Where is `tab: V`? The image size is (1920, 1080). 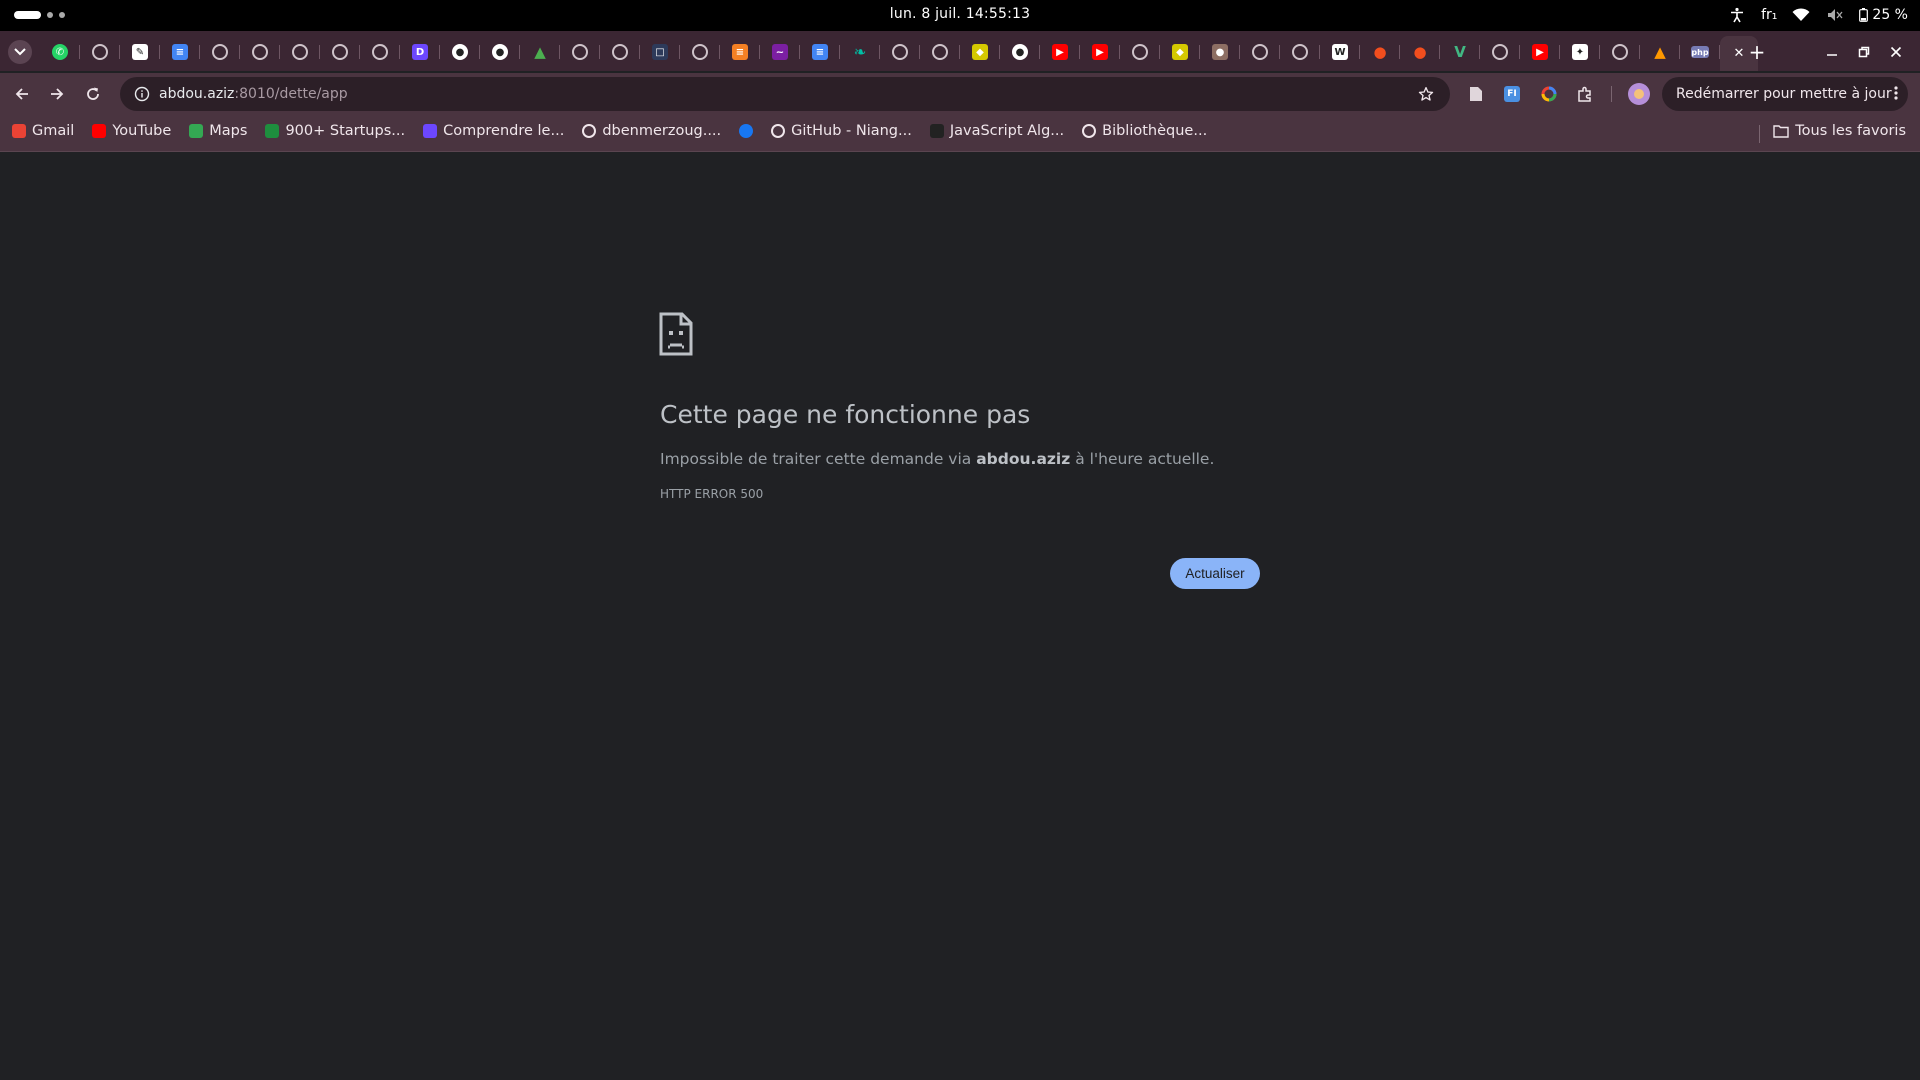 tab: V is located at coordinates (1460, 52).